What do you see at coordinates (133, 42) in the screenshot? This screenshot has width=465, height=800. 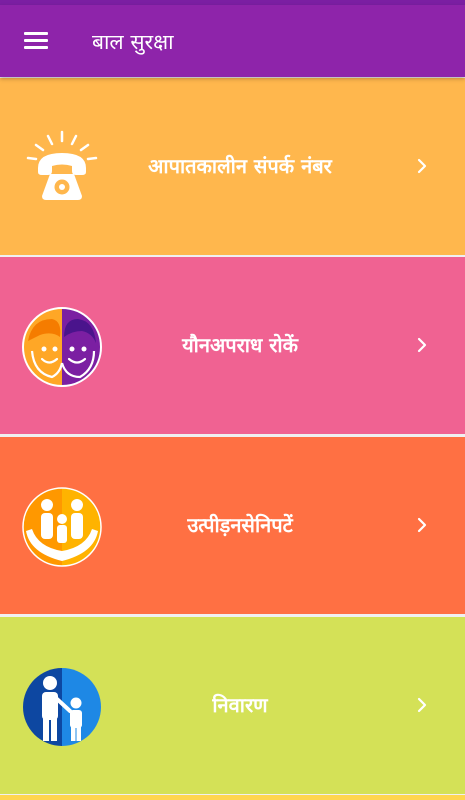 I see `app-title: बाल सुरक्षा` at bounding box center [133, 42].